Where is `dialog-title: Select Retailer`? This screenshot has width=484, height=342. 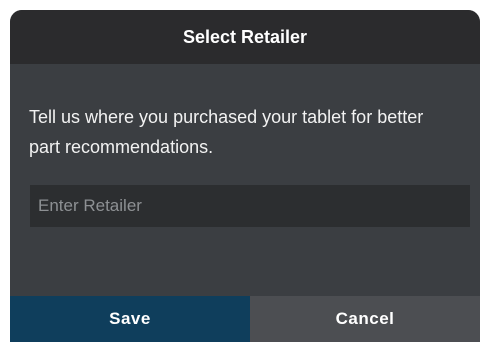 dialog-title: Select Retailer is located at coordinates (245, 36).